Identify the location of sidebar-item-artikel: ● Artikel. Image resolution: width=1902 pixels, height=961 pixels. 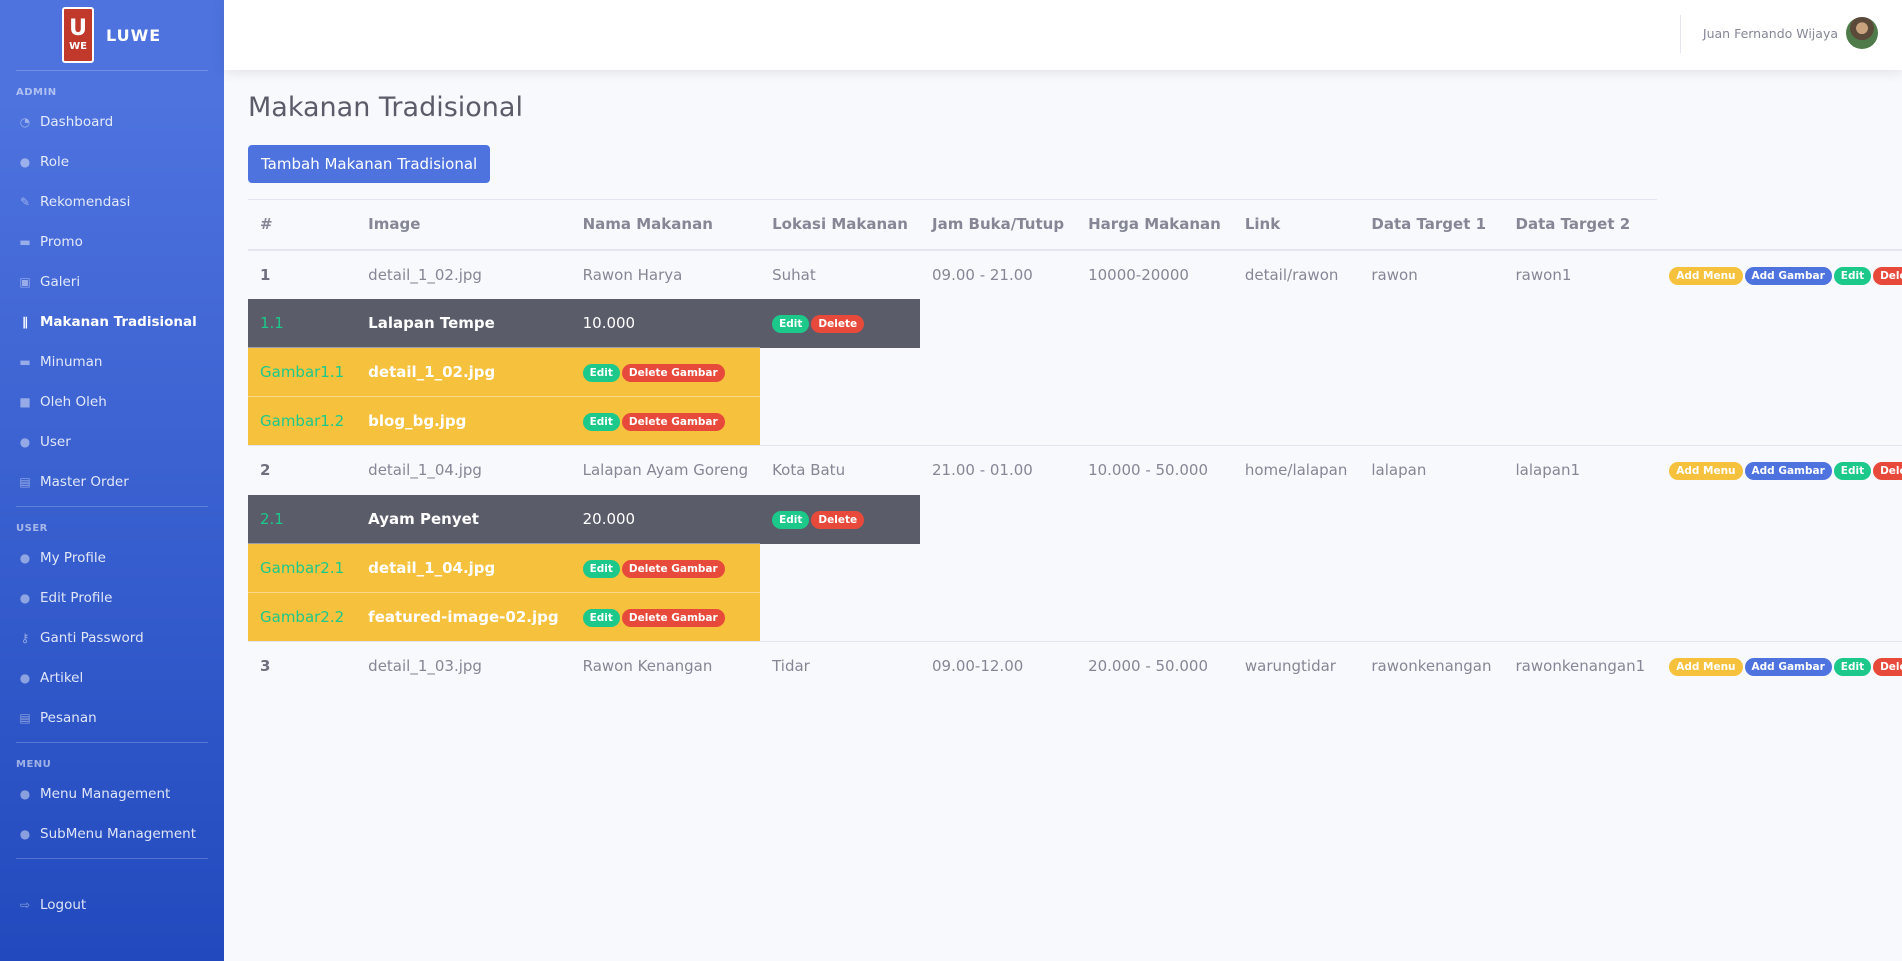
(112, 678).